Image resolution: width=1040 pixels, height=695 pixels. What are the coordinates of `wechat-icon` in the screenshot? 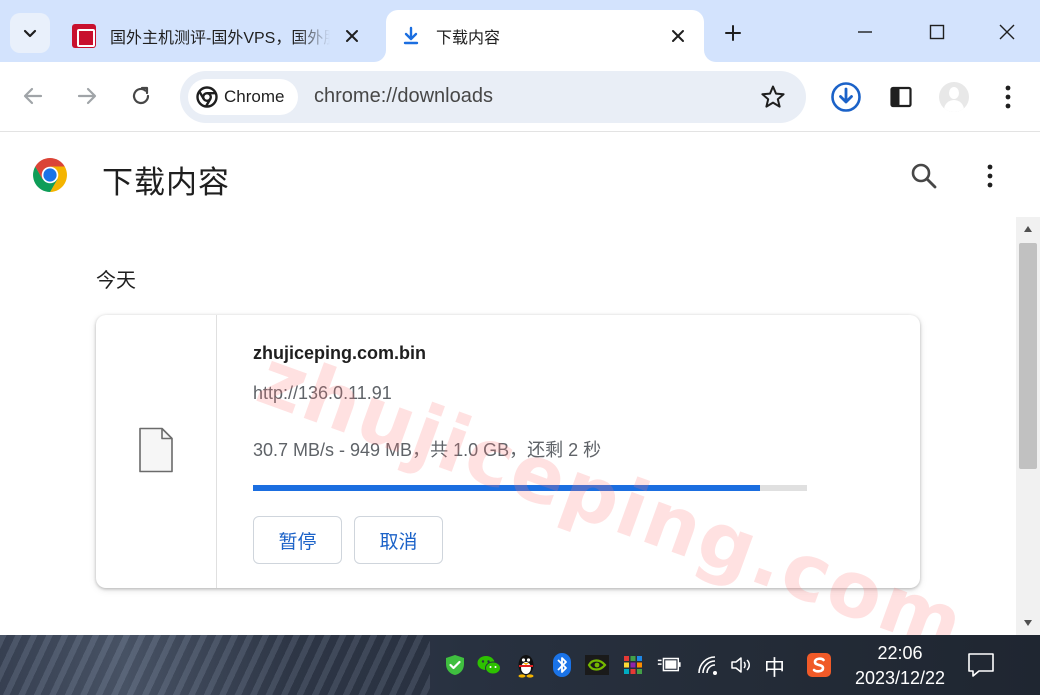 It's located at (489, 665).